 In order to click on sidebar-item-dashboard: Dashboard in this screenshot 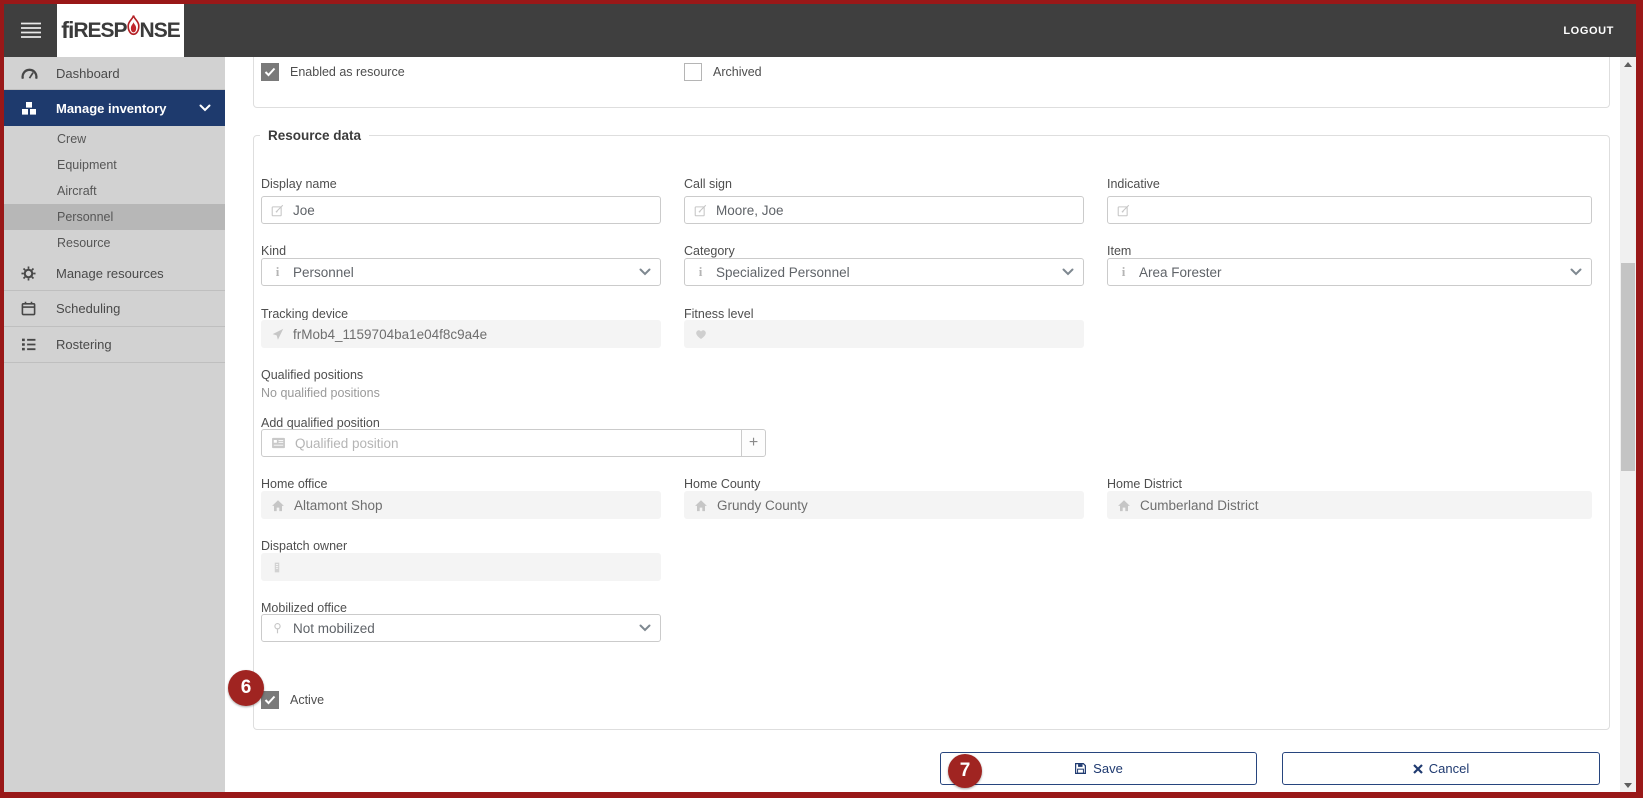, I will do `click(114, 73)`.